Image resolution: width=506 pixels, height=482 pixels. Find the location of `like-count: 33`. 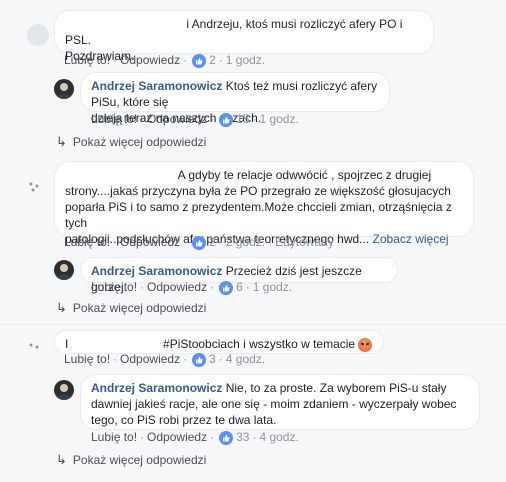

like-count: 33 is located at coordinates (242, 437).